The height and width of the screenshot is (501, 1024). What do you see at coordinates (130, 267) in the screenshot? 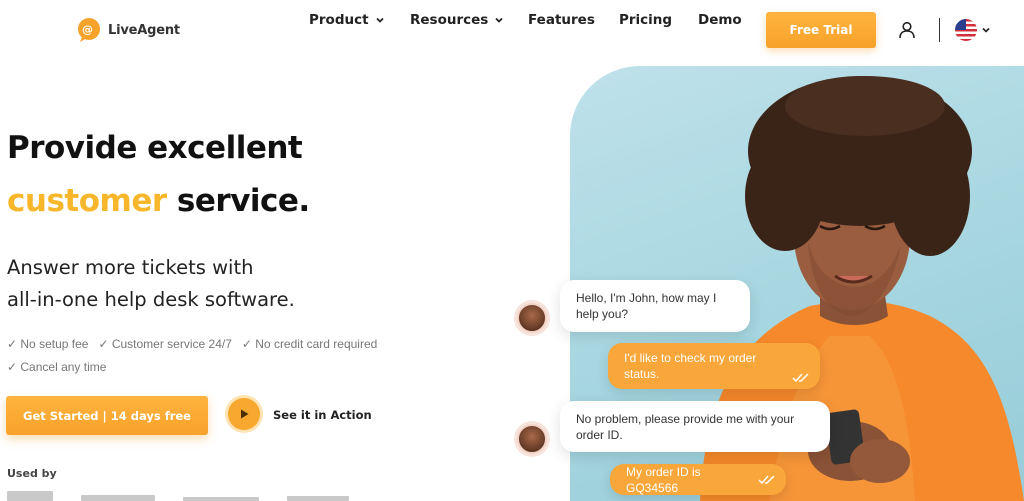
I see `hero-subtitle-line1: Answer more tickets with` at bounding box center [130, 267].